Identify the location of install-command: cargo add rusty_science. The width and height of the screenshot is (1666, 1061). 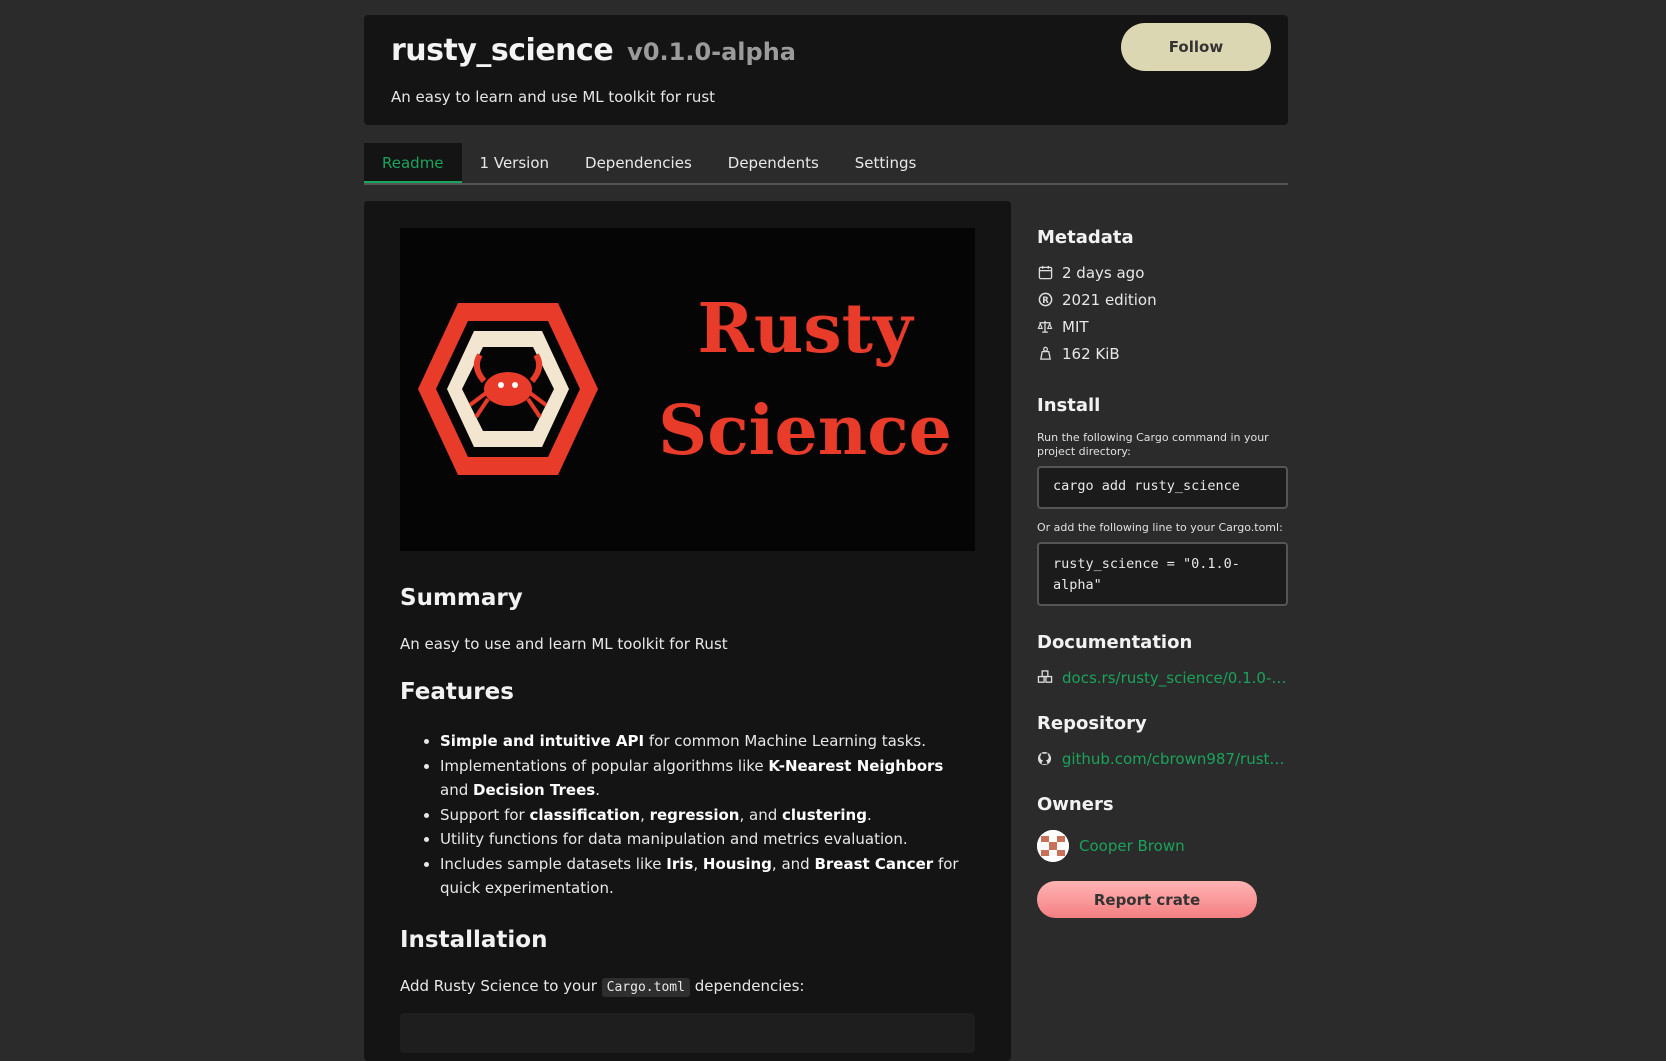
(1162, 487).